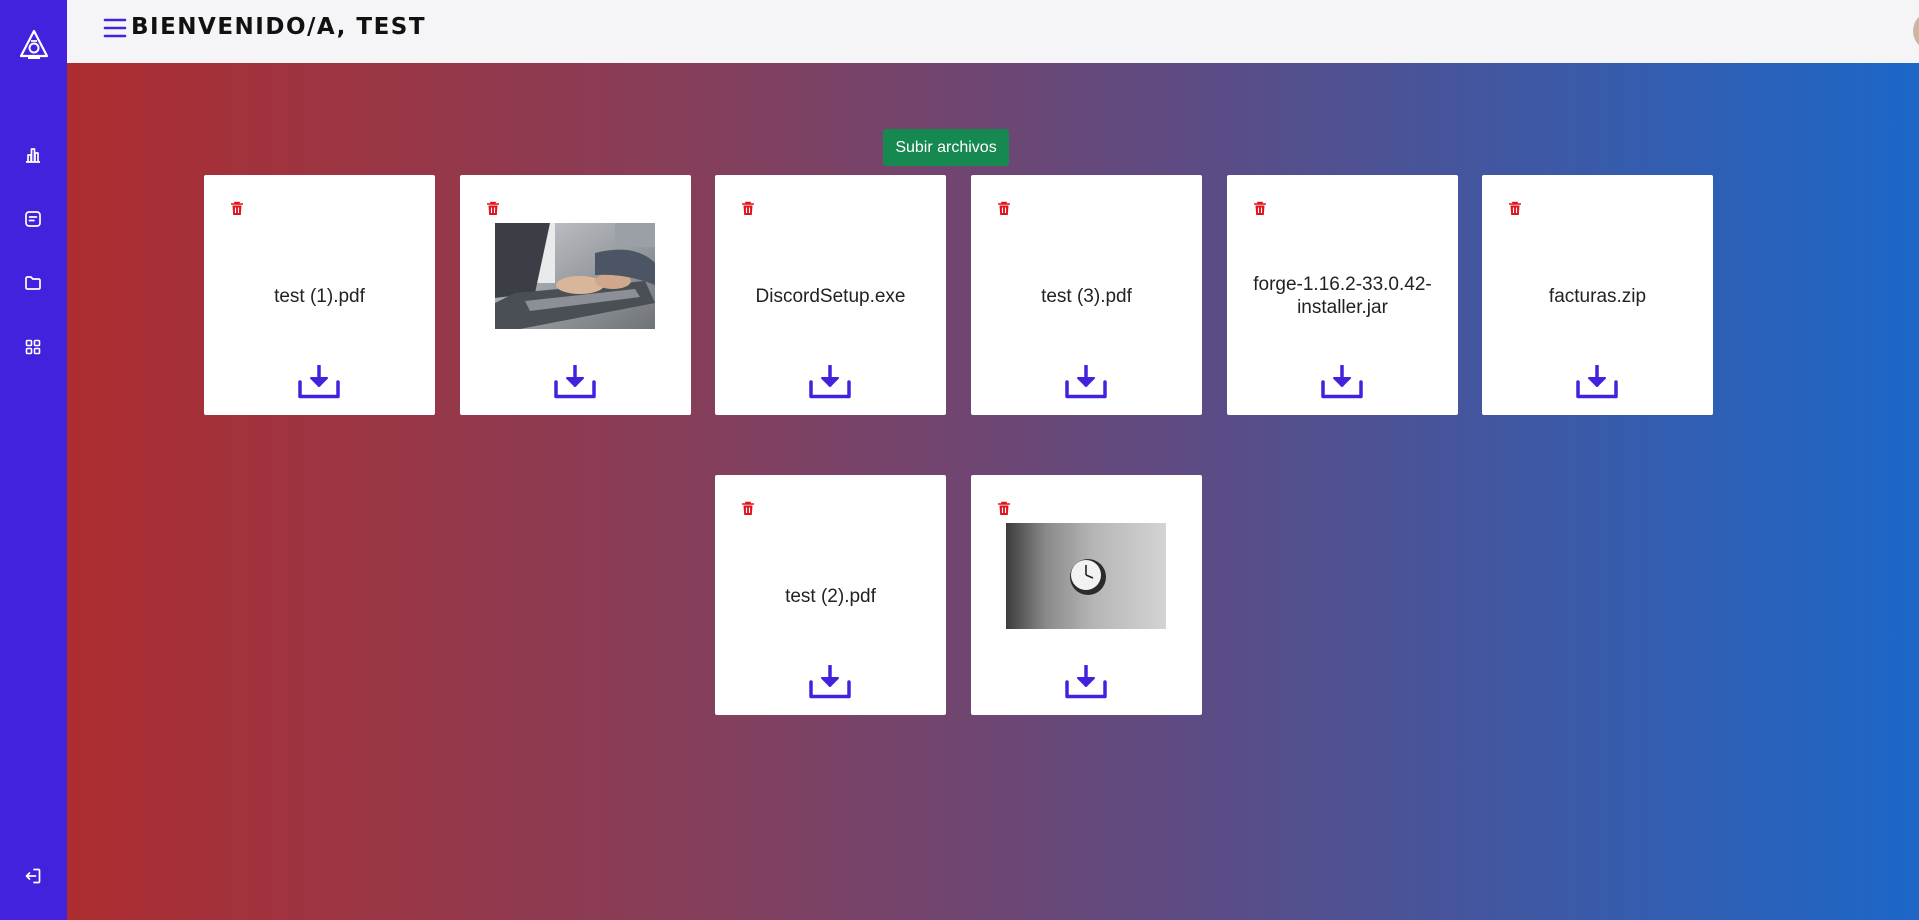  What do you see at coordinates (993, 31) in the screenshot?
I see `top-bar: Bienvenido/a, test` at bounding box center [993, 31].